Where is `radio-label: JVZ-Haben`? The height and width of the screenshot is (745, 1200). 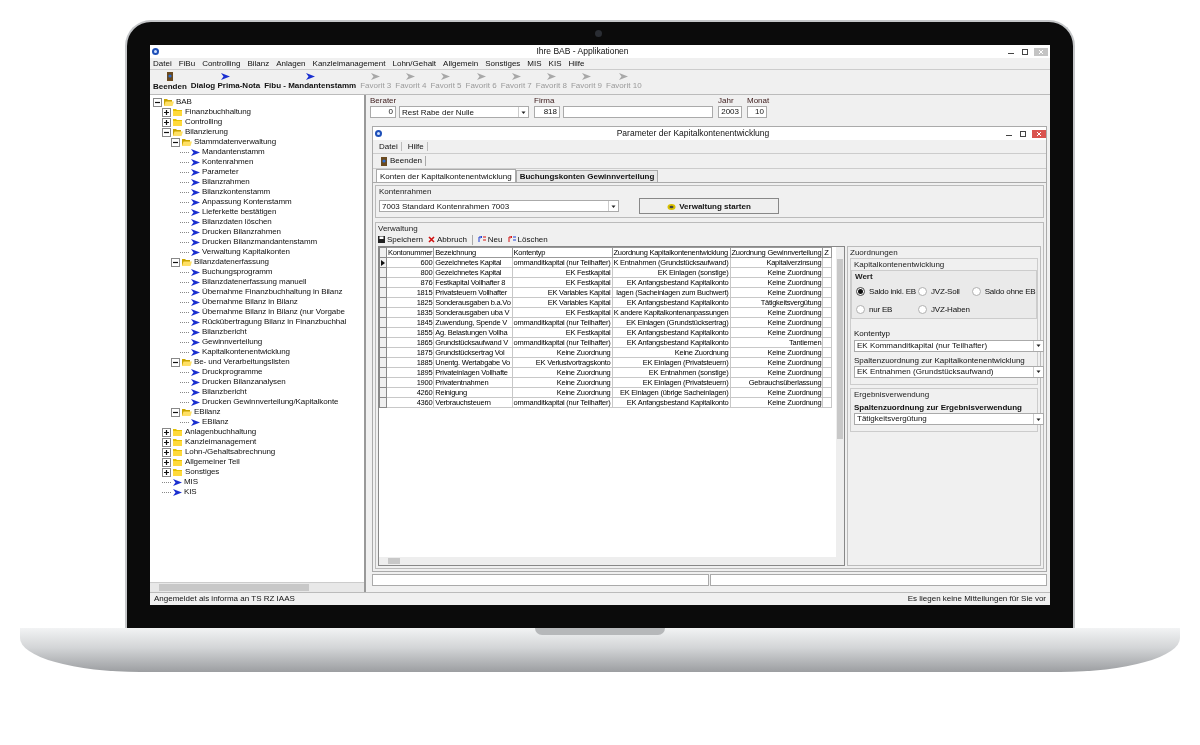 radio-label: JVZ-Haben is located at coordinates (950, 310).